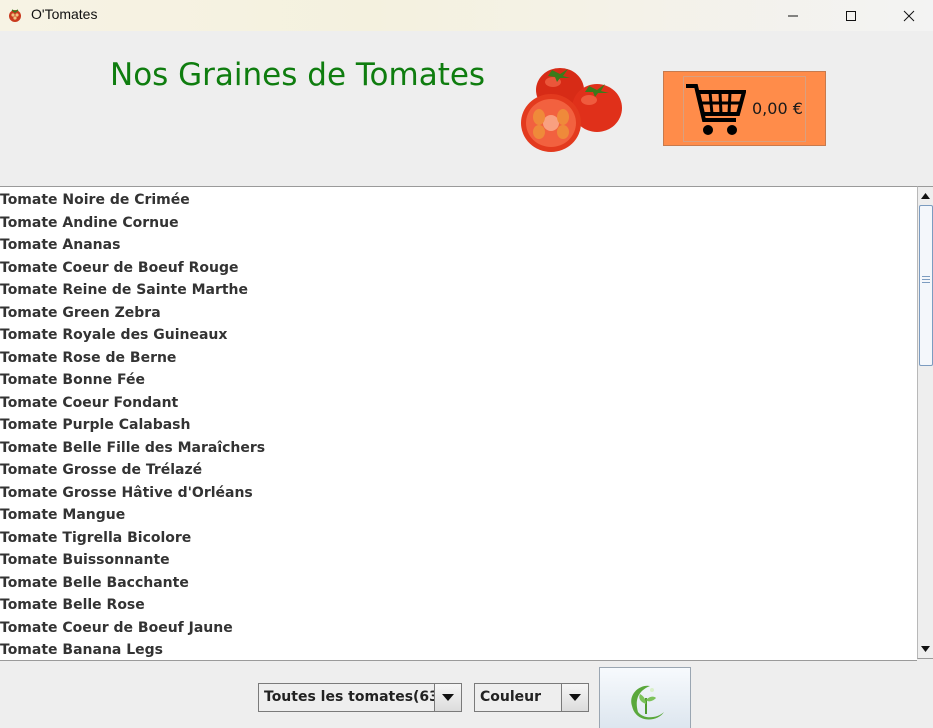  Describe the element at coordinates (126, 493) in the screenshot. I see `list-item: Tomate Grosse Hâtive d'Orléans` at that location.